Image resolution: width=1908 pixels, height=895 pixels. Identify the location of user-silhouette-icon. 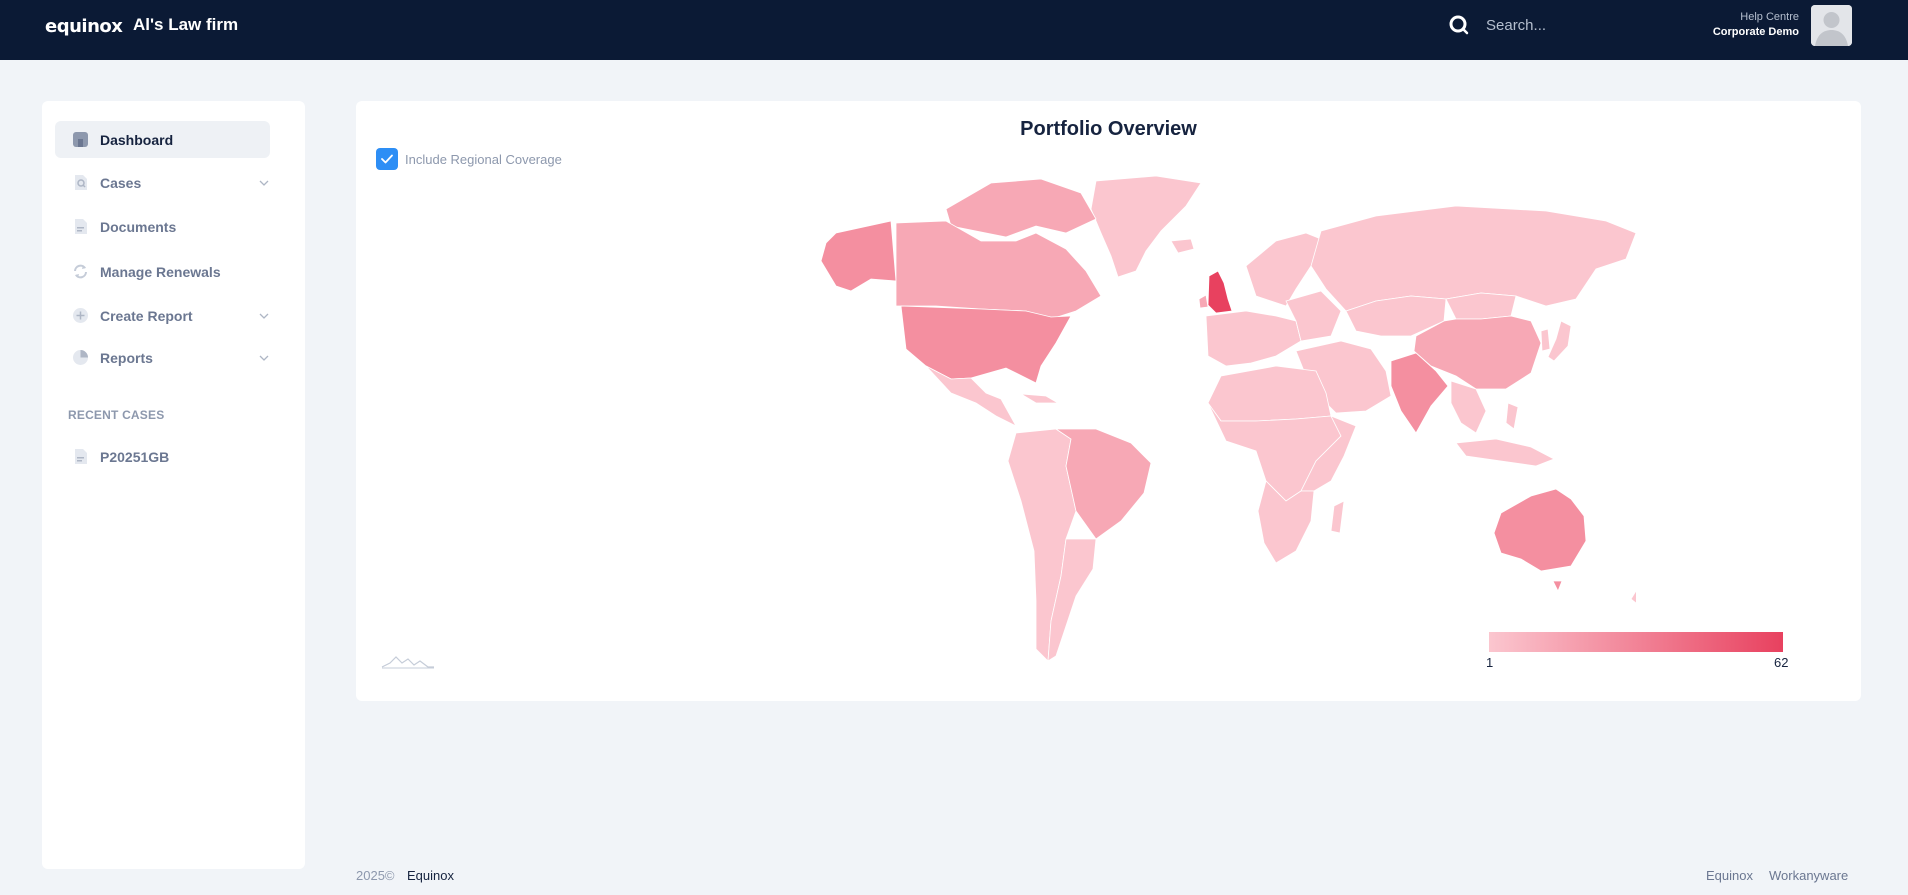
(1831, 25).